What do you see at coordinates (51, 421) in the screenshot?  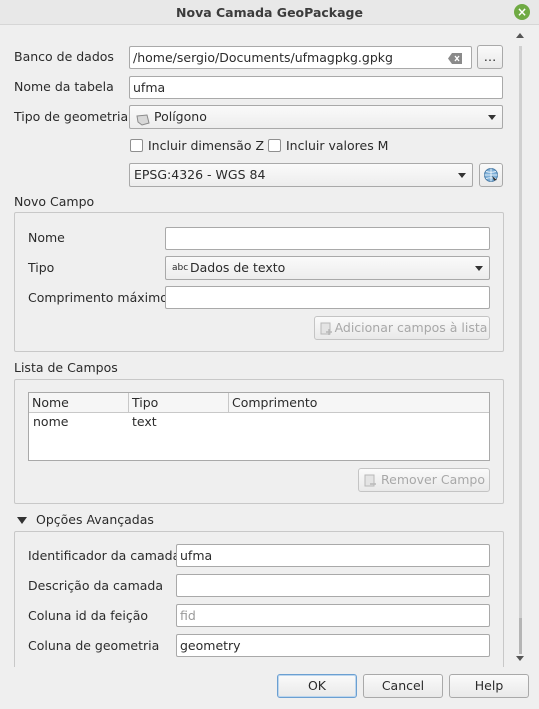 I see `row-name-cell: nome` at bounding box center [51, 421].